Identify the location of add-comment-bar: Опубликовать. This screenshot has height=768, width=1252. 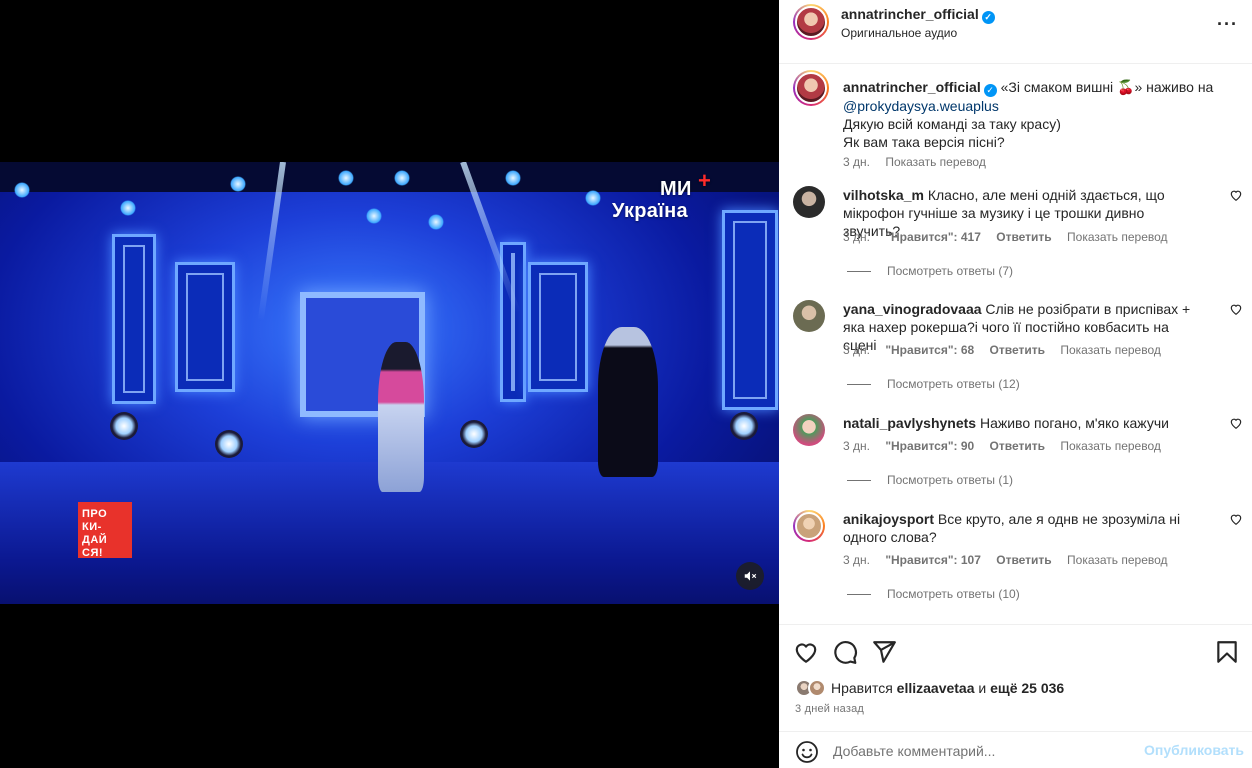
(1015, 749).